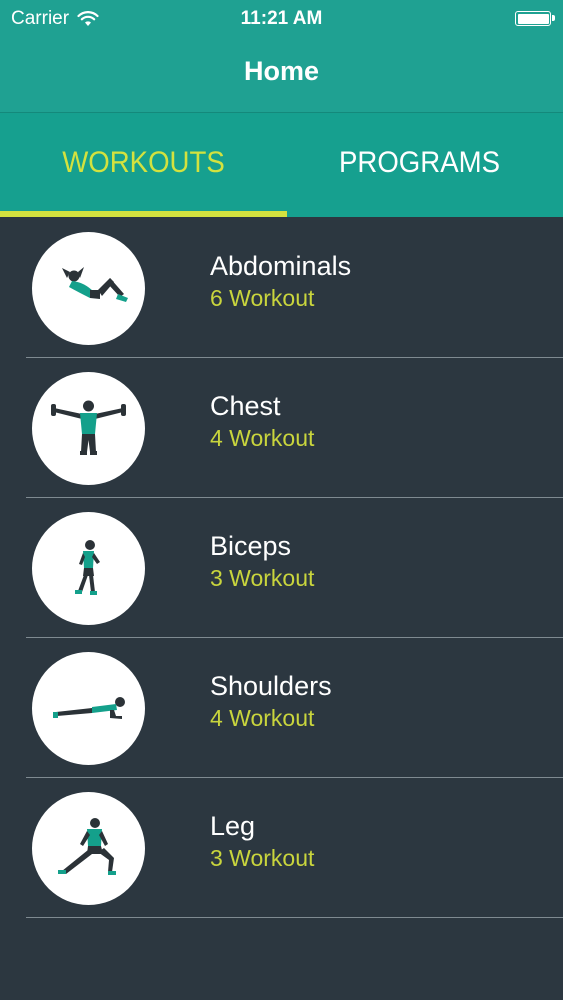 This screenshot has height=1000, width=563. What do you see at coordinates (419, 165) in the screenshot?
I see `tab-programs: PROGRAMS` at bounding box center [419, 165].